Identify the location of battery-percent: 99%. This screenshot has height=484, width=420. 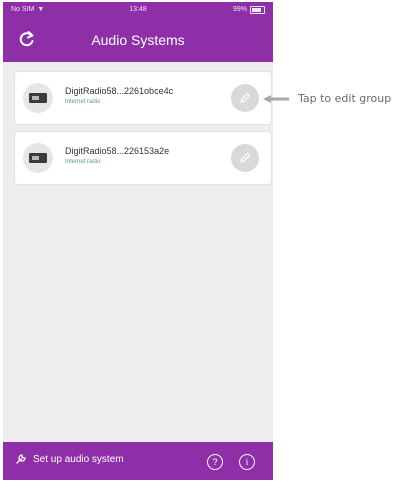
(239, 9).